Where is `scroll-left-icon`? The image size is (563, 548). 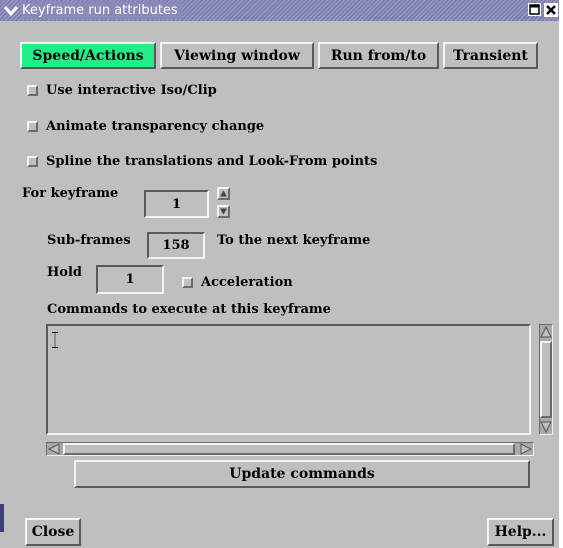 scroll-left-icon is located at coordinates (54, 449).